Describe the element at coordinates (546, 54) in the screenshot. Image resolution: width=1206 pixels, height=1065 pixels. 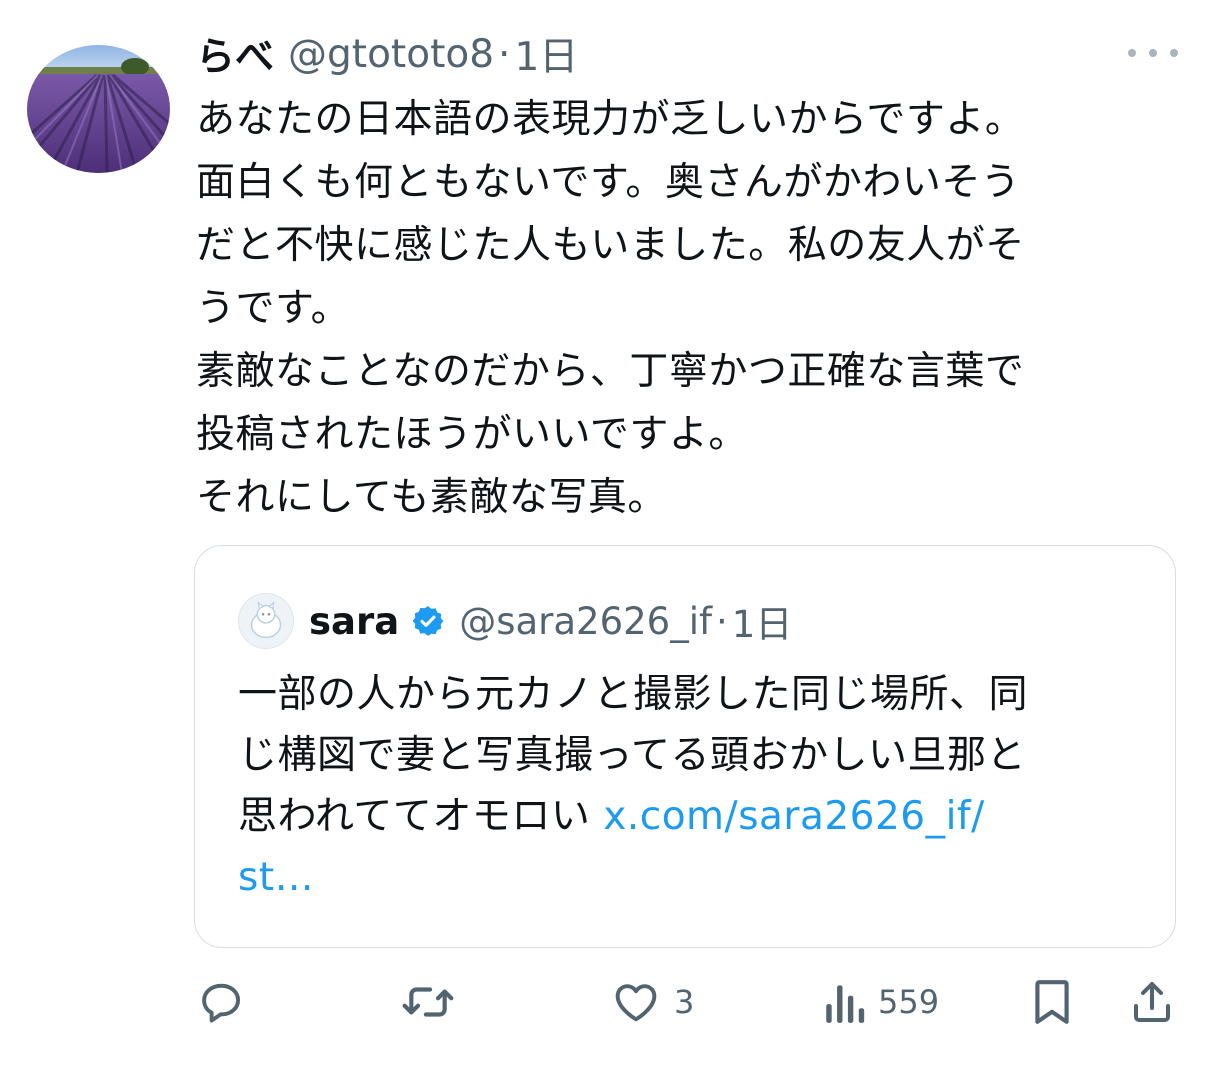
I see `tweet-timestamp: 1日` at that location.